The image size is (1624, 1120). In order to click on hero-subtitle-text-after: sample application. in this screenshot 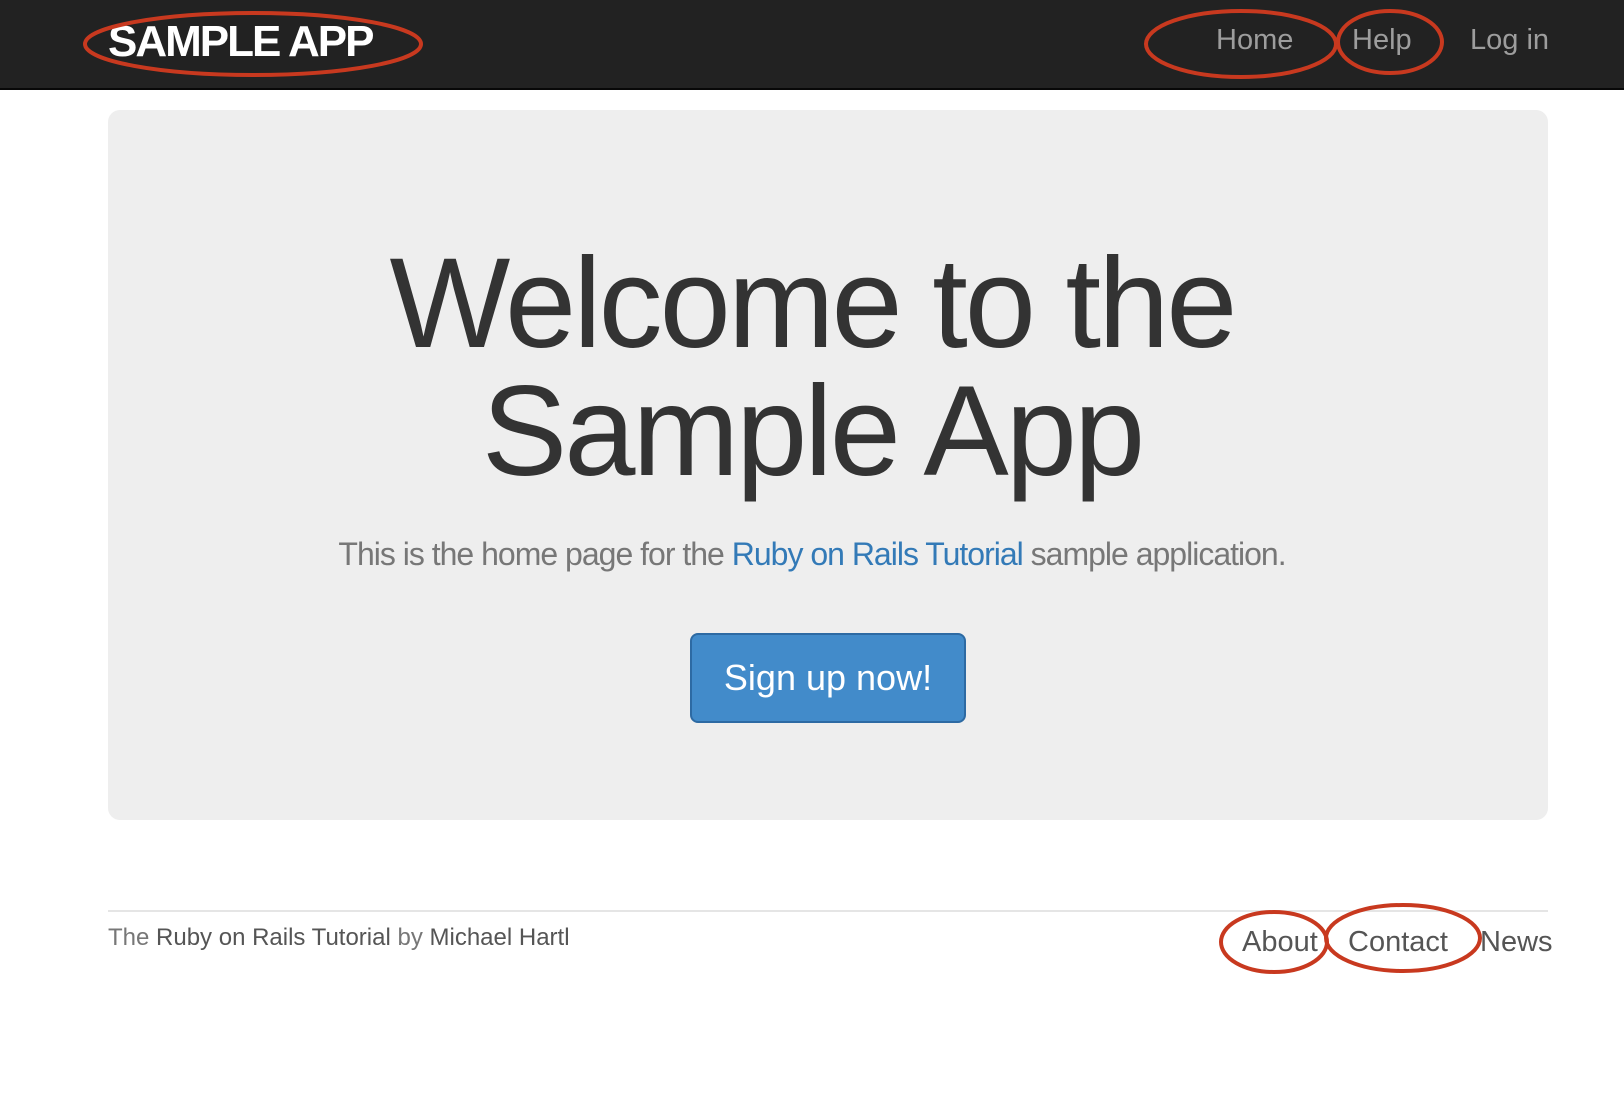, I will do `click(1154, 554)`.